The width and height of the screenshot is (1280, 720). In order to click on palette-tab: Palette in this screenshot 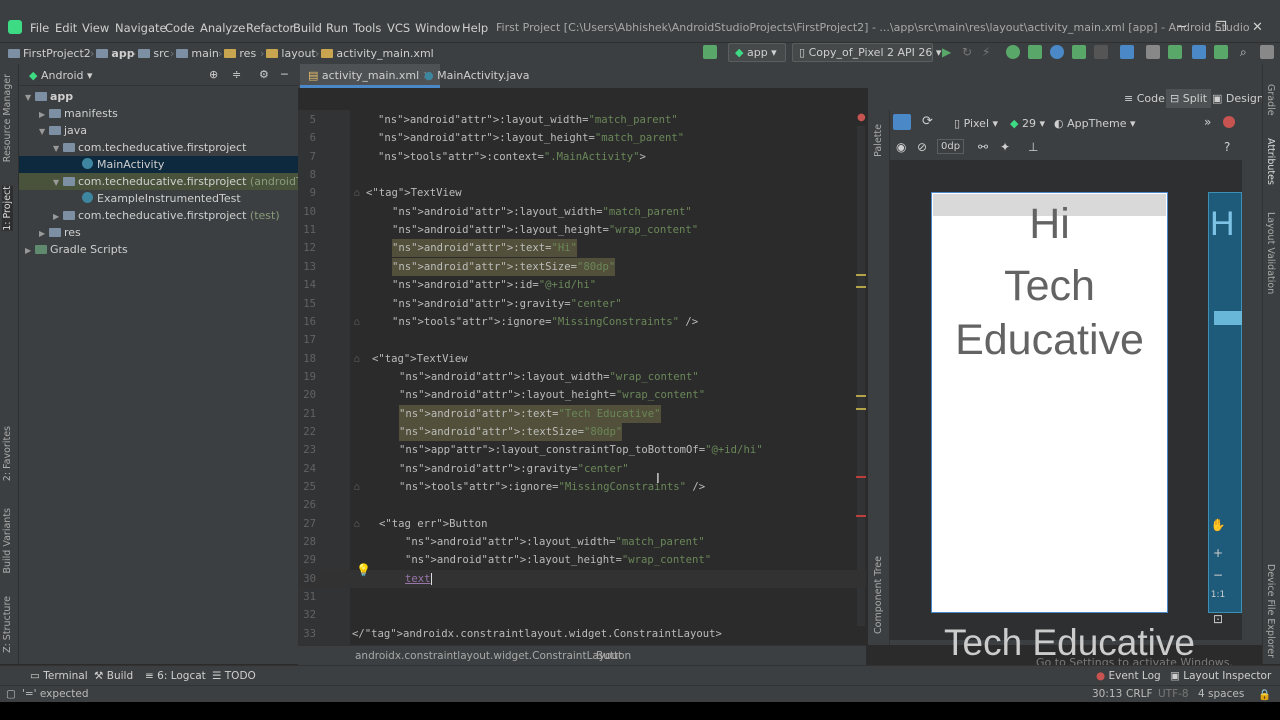, I will do `click(878, 140)`.